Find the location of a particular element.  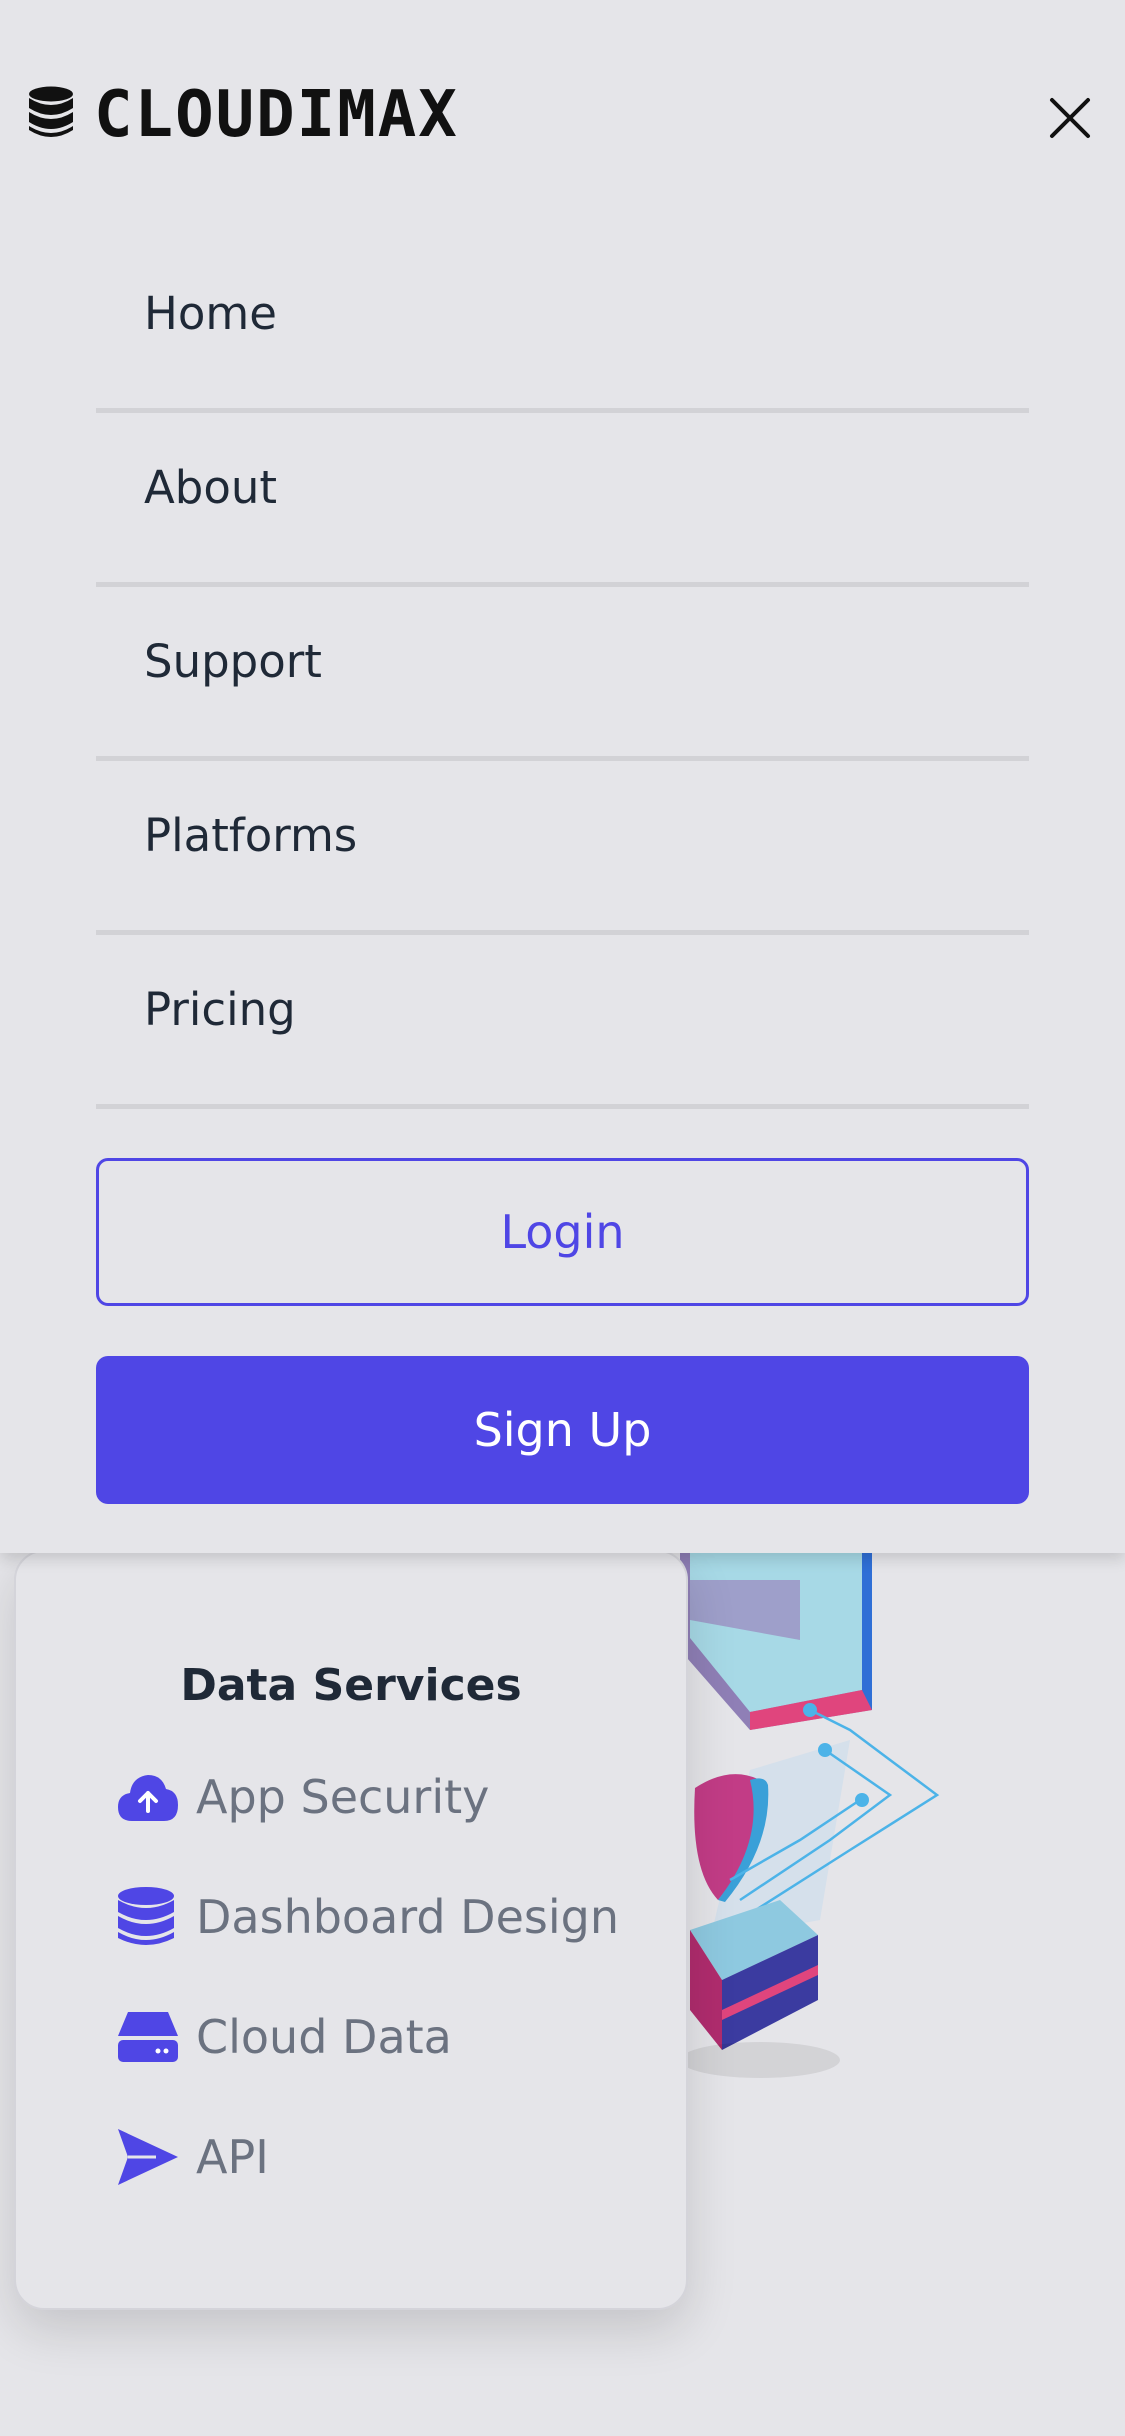

brand-logo: CLOUDIMAX is located at coordinates (243, 115).